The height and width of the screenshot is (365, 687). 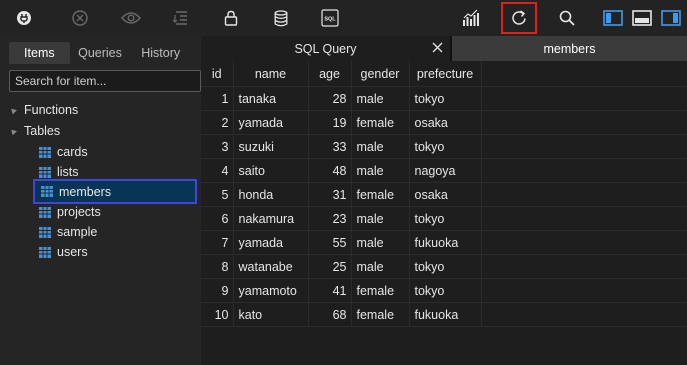 I want to click on column-header-id: id, so click(x=217, y=74).